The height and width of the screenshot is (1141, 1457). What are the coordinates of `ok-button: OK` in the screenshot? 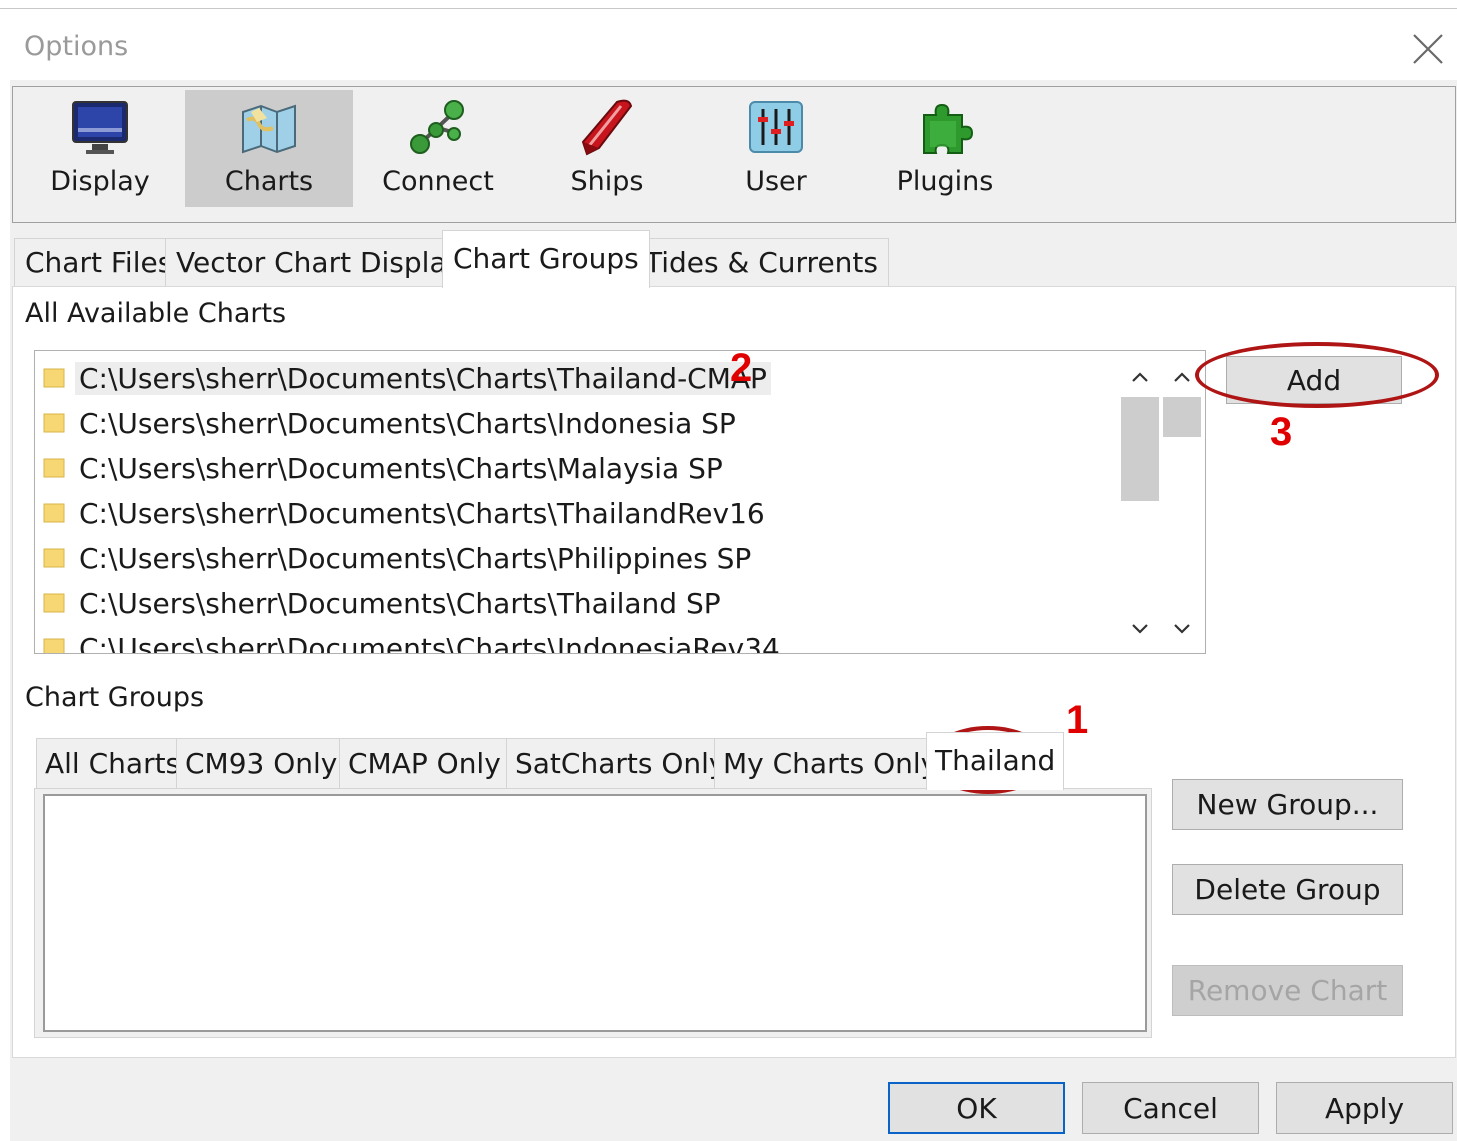 It's located at (976, 1108).